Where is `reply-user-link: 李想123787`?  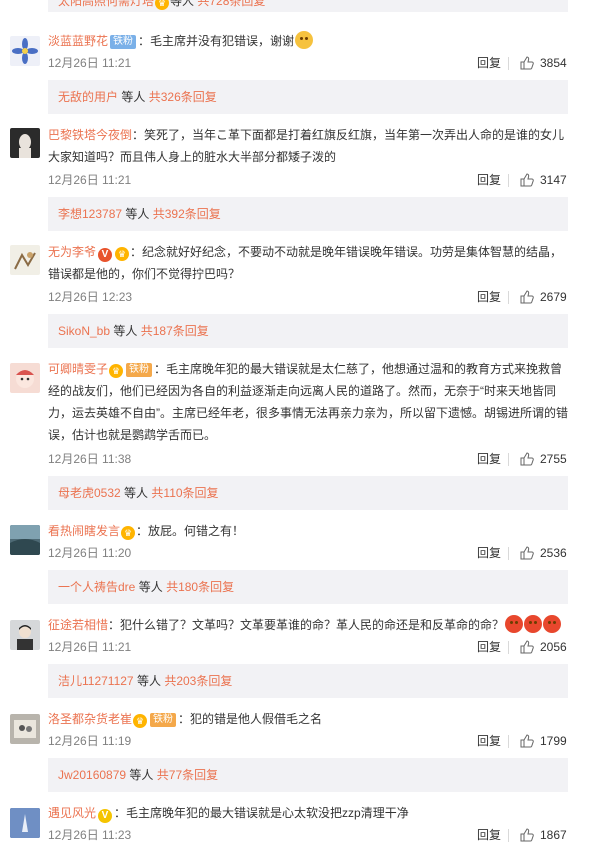
reply-user-link: 李想123787 is located at coordinates (90, 214).